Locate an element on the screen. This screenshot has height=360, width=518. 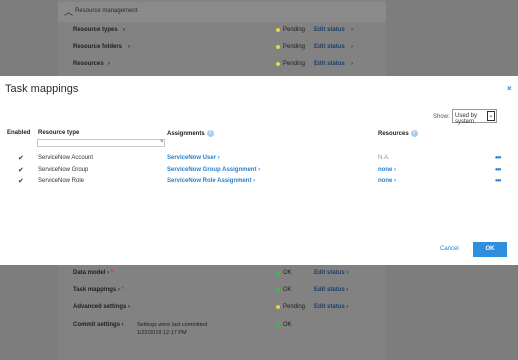
dialog-title: Task mappings is located at coordinates (42, 89).